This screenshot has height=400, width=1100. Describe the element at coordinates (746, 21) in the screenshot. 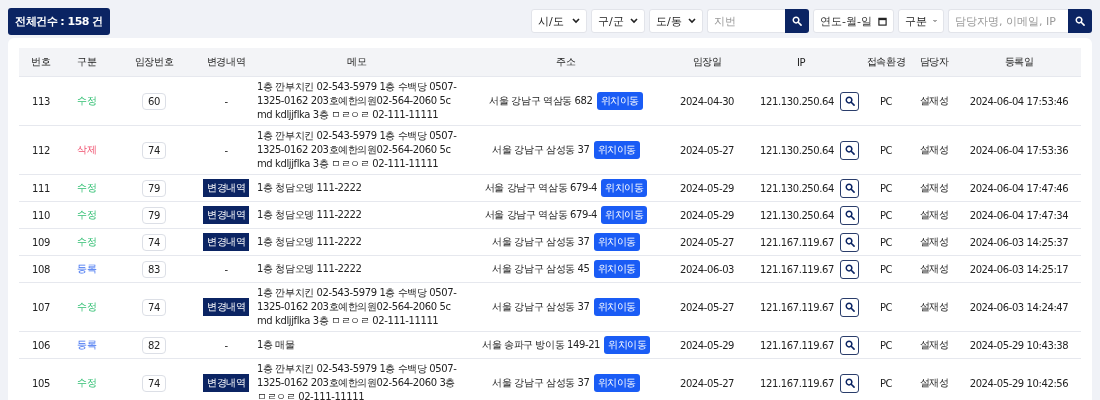

I see `lot-number-field: 지번` at that location.